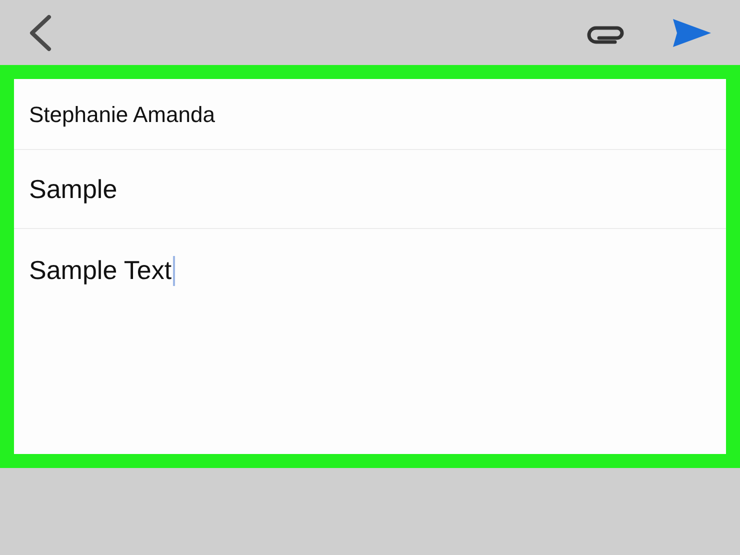 The width and height of the screenshot is (740, 555). I want to click on subject-field: Sample, so click(73, 189).